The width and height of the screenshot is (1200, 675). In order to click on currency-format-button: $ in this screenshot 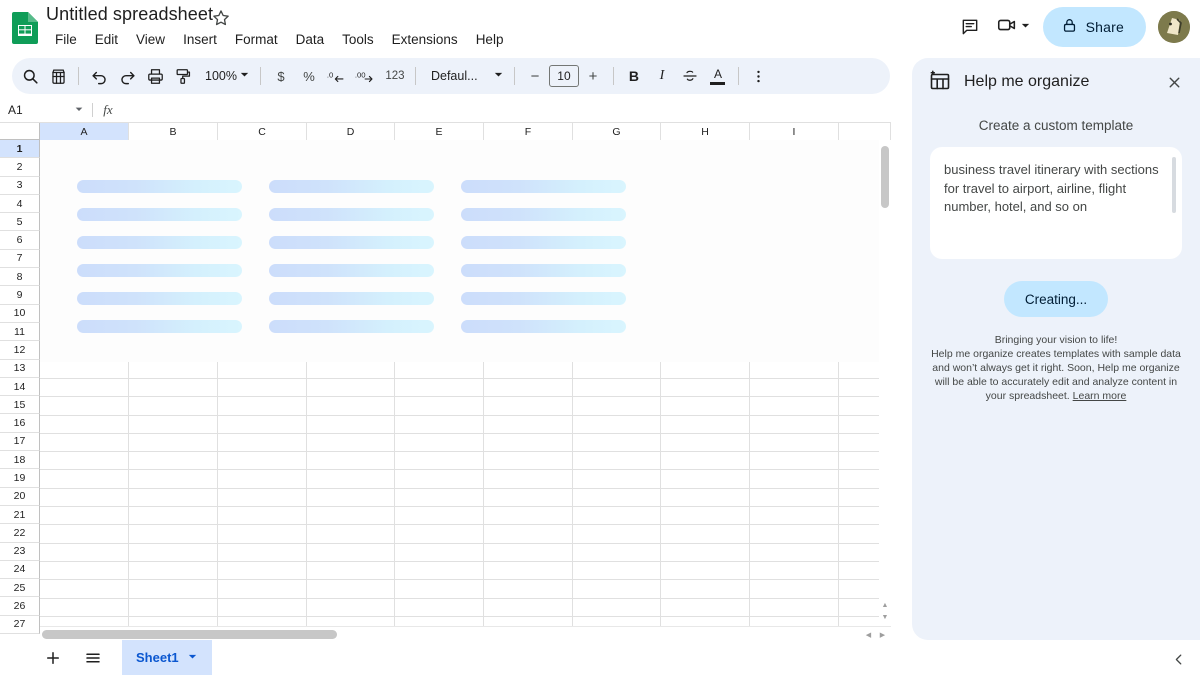, I will do `click(281, 76)`.